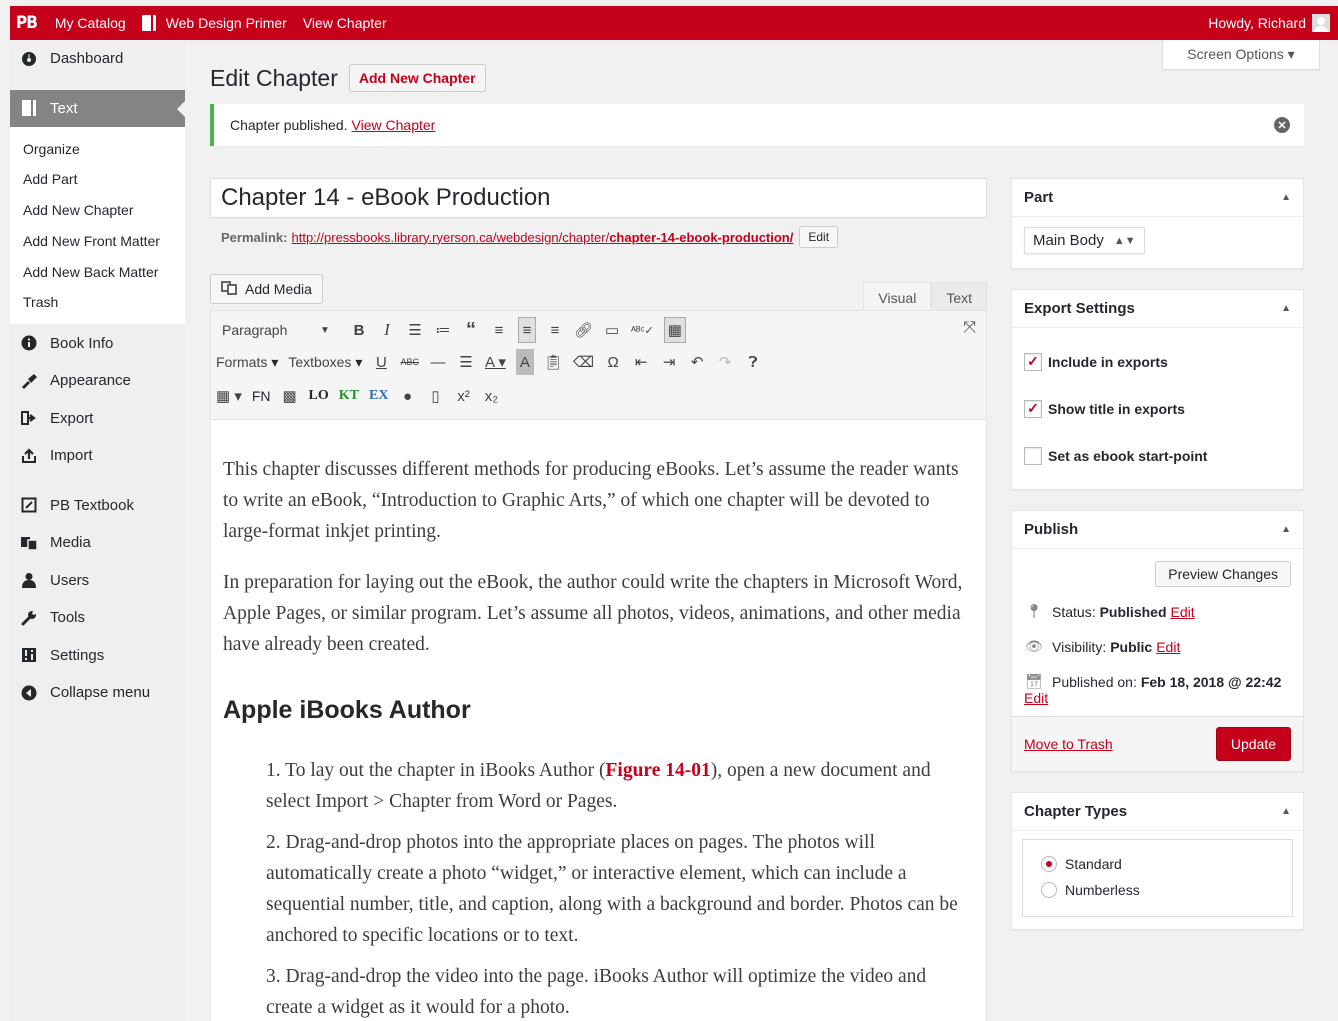  What do you see at coordinates (443, 330) in the screenshot?
I see `numbered-list-icon: ≔` at bounding box center [443, 330].